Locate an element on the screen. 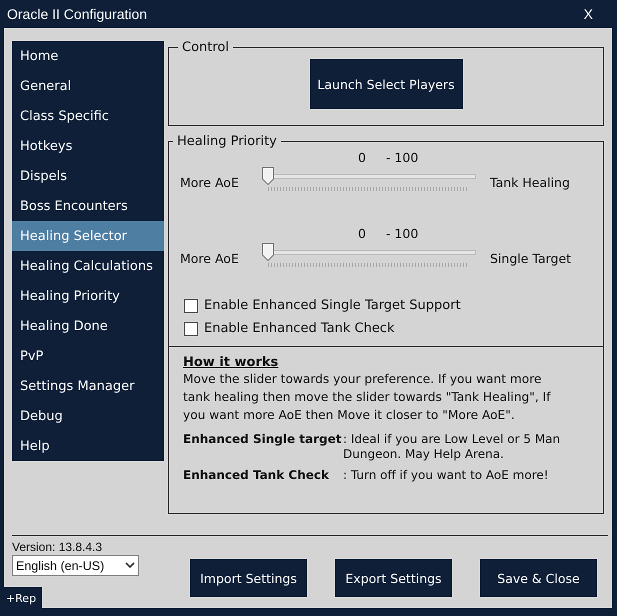  chevron-down-icon is located at coordinates (130, 565).